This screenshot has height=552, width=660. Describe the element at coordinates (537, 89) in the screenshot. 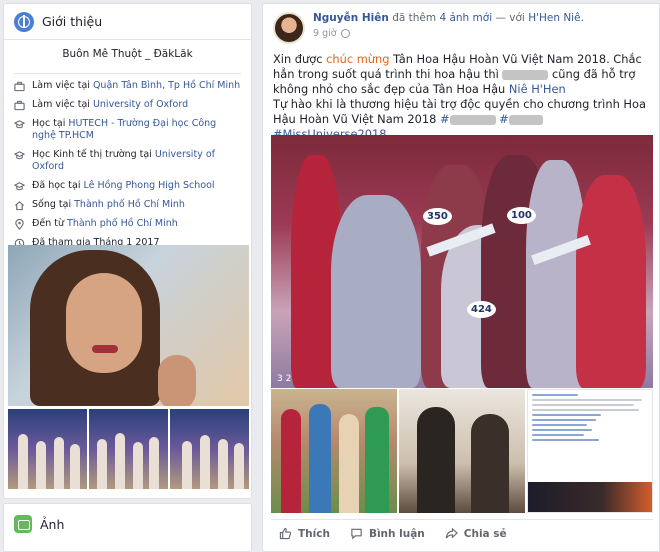

I see `post-mention-link: Niê H'Hen` at that location.